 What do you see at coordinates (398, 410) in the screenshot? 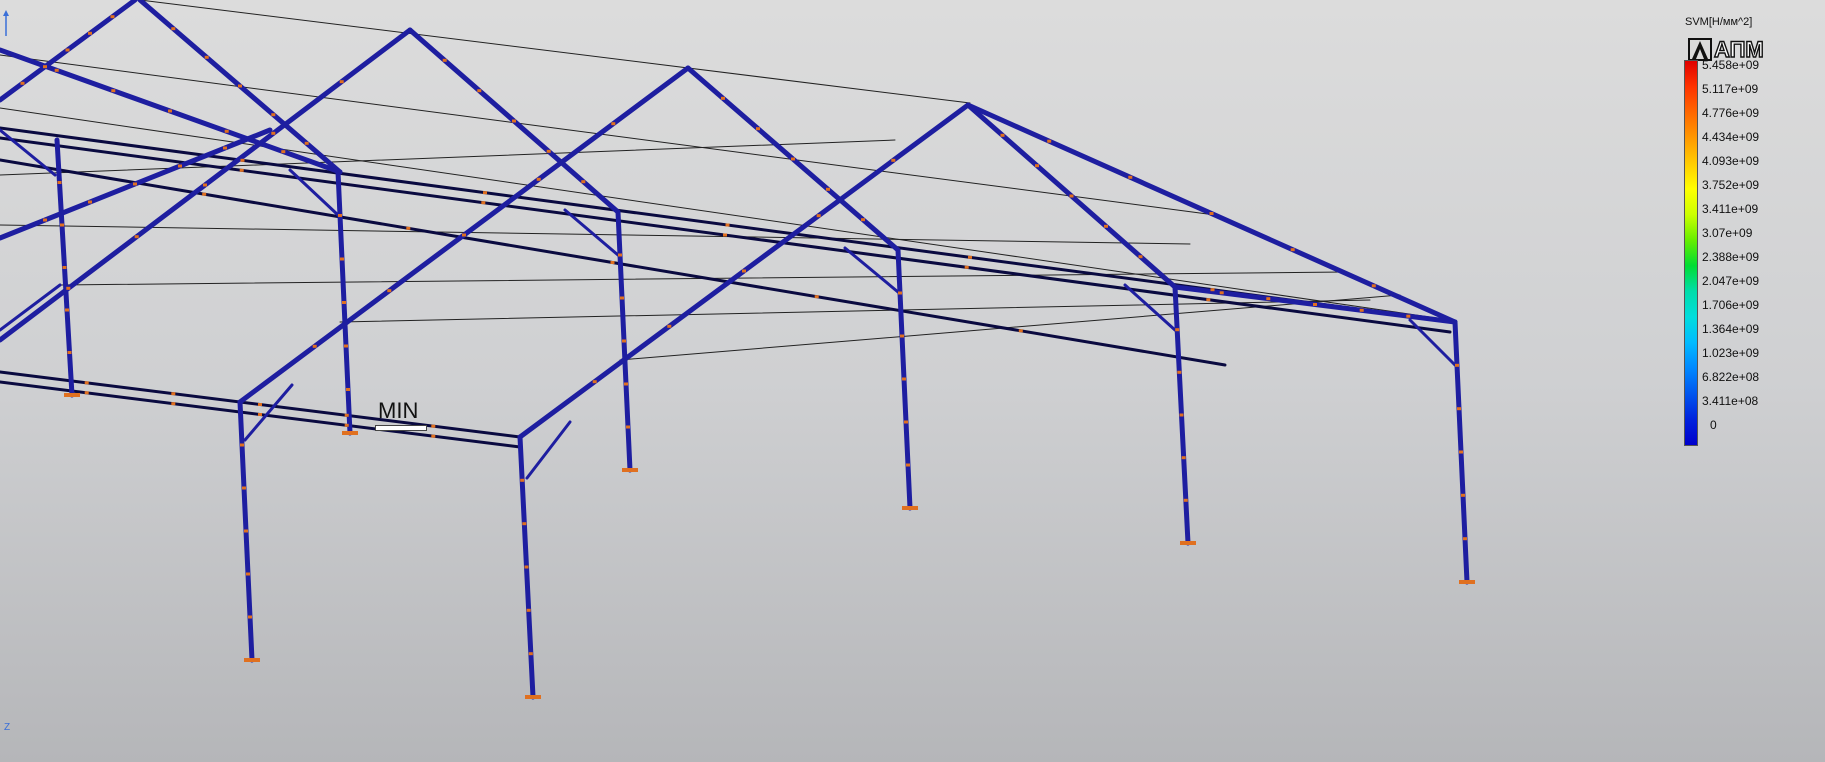
I see `min-stress-marker: MIN` at bounding box center [398, 410].